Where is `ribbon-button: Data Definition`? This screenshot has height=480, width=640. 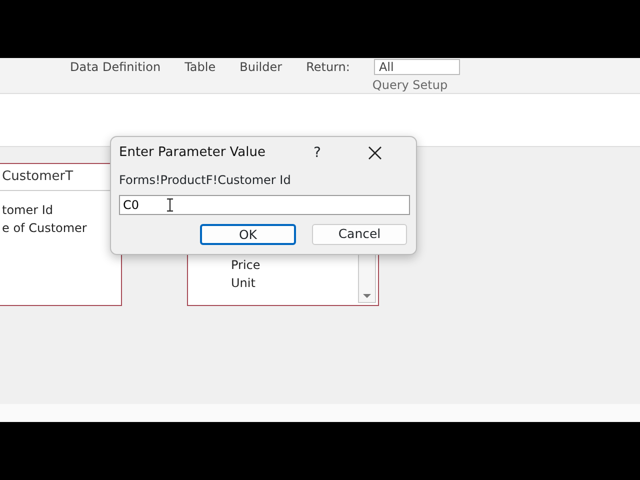
ribbon-button: Data Definition is located at coordinates (115, 67).